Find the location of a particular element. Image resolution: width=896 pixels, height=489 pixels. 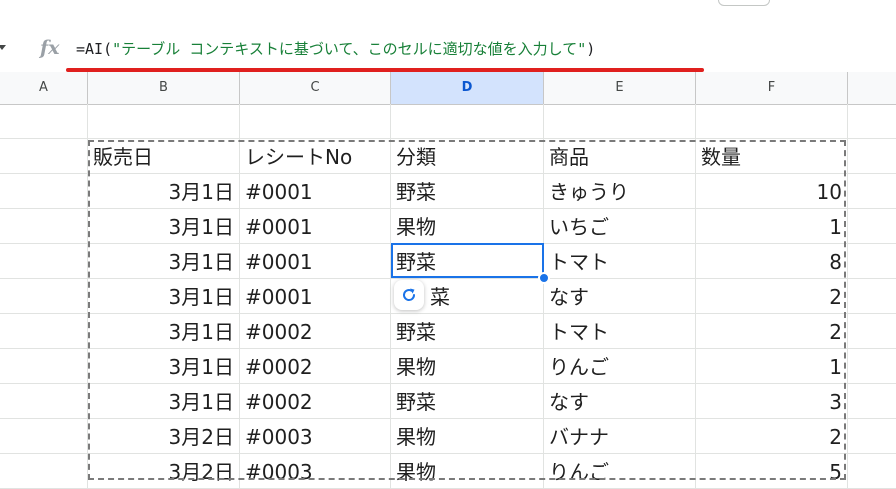

table-row: 3月1日 #0002 野菜 なす 3 is located at coordinates (448, 401).